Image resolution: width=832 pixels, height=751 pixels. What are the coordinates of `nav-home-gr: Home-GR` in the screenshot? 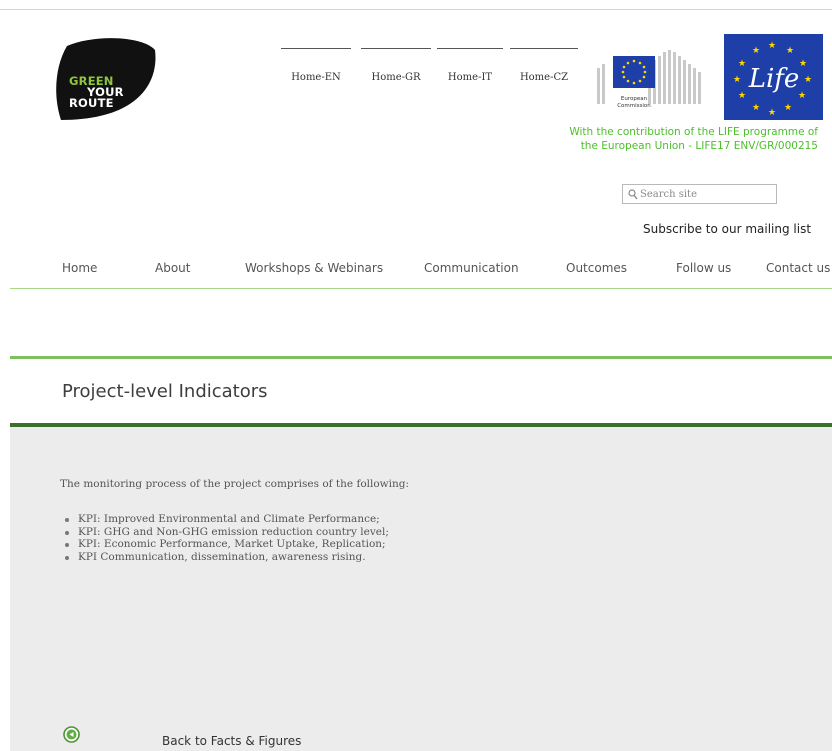 It's located at (396, 68).